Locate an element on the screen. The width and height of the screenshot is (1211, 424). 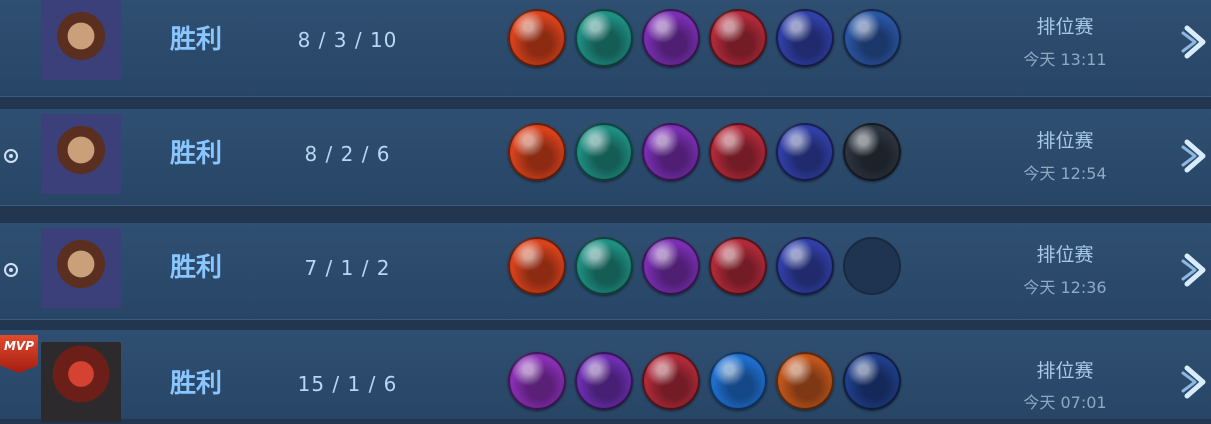
kda-stats: 15 / 1 / 6 is located at coordinates (347, 384).